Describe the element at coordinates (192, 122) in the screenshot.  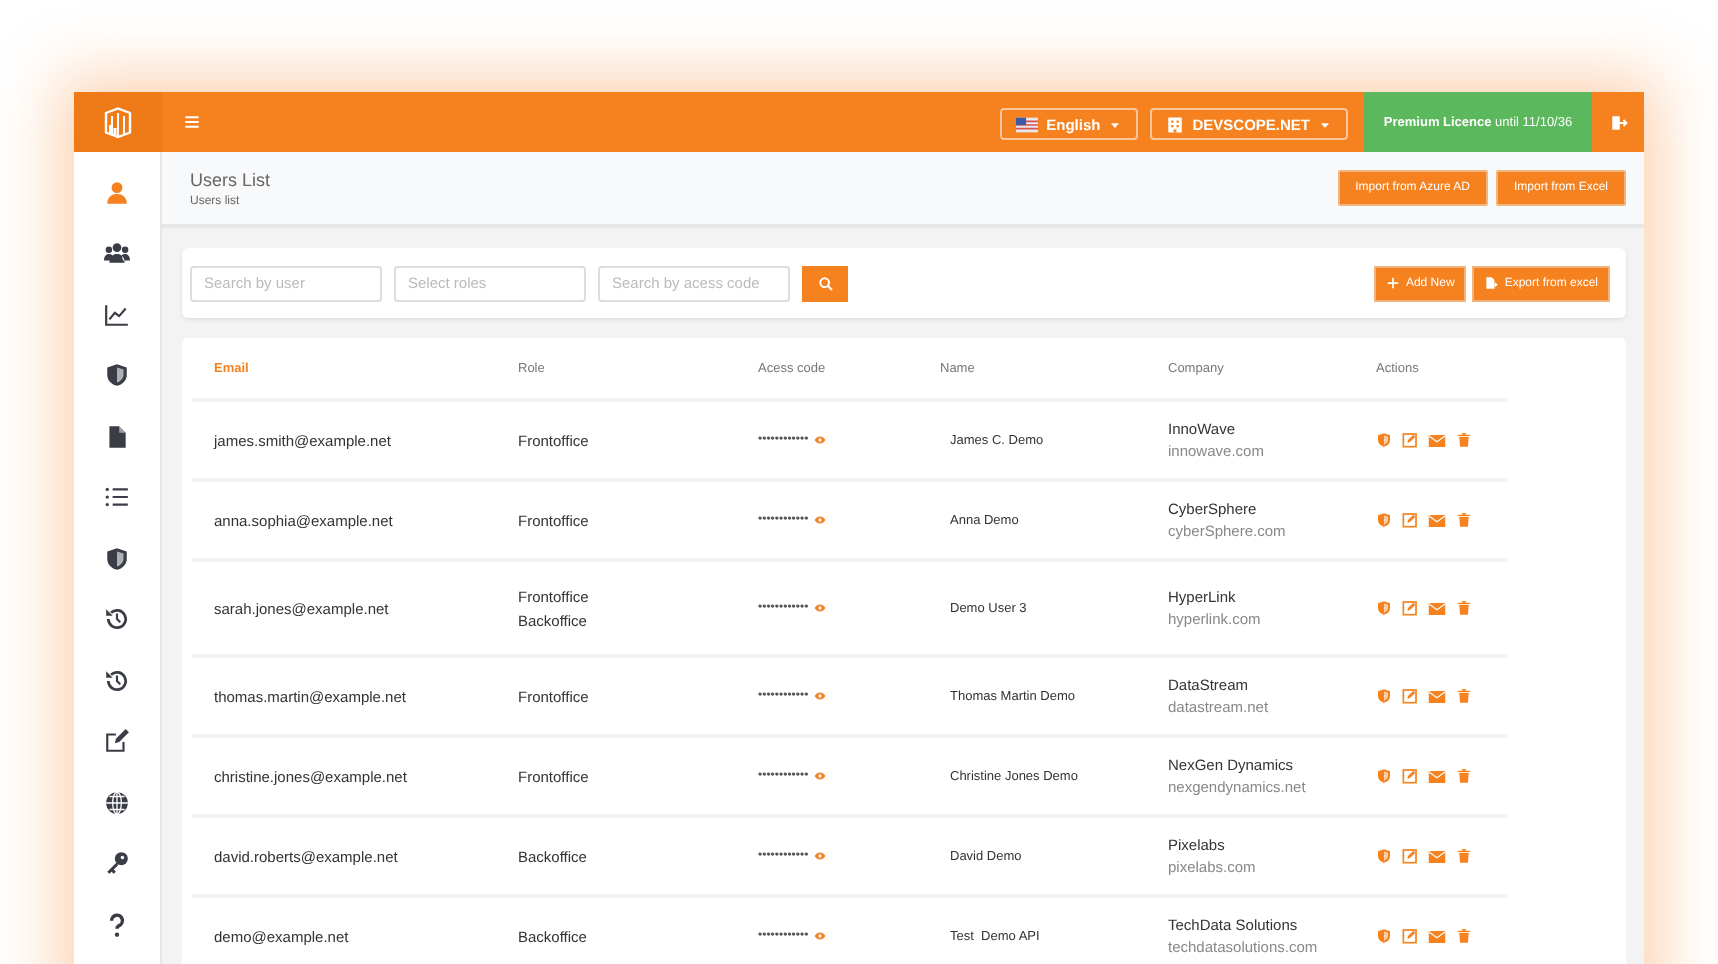
I see `menu-icon` at that location.